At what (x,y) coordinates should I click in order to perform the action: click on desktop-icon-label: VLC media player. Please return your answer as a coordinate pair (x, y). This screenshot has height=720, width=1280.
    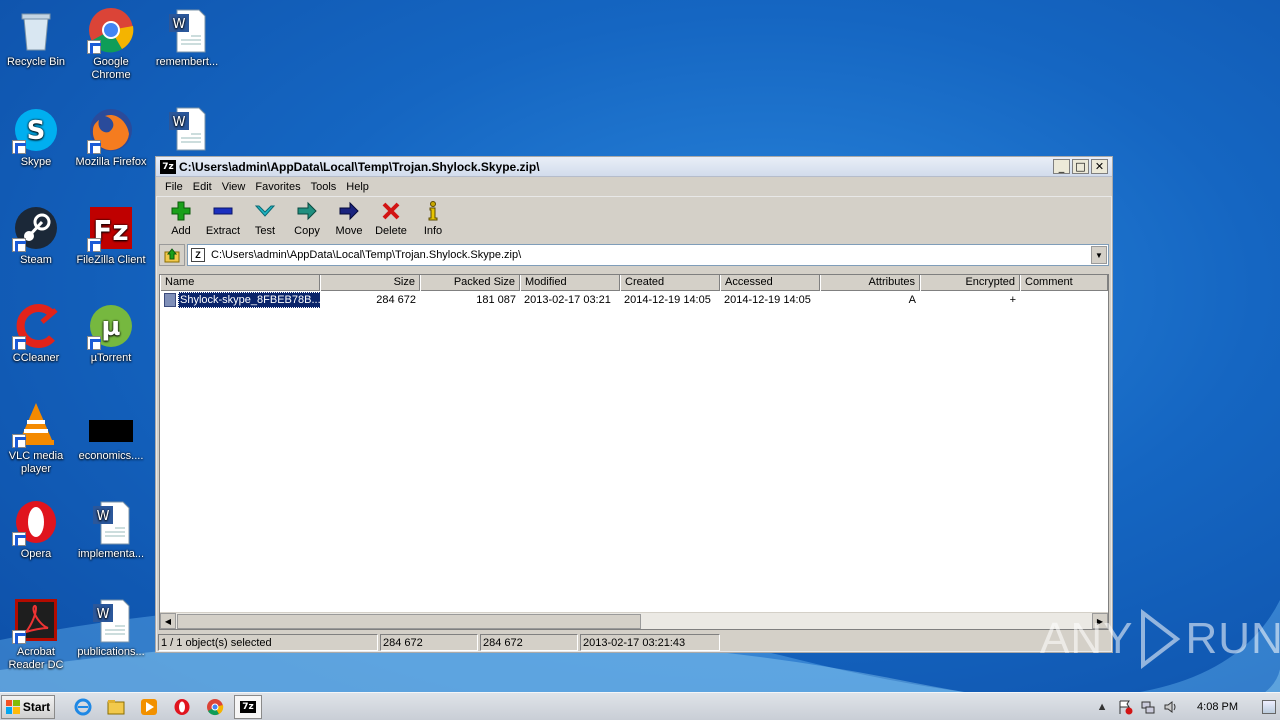
    Looking at the image, I should click on (36, 462).